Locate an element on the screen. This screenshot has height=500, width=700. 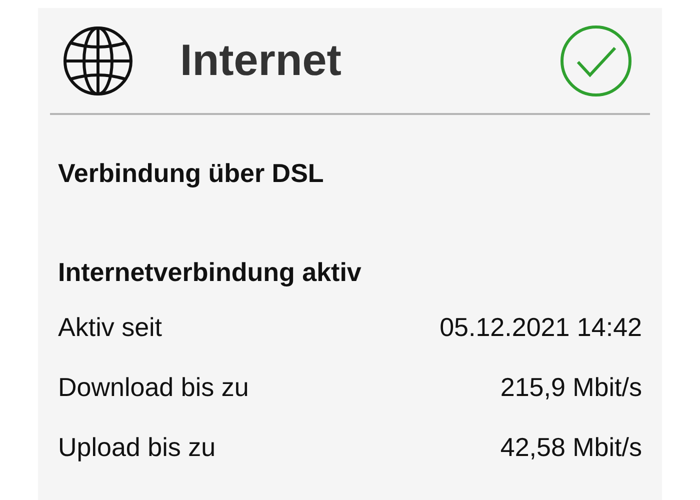
globe-icon is located at coordinates (98, 60).